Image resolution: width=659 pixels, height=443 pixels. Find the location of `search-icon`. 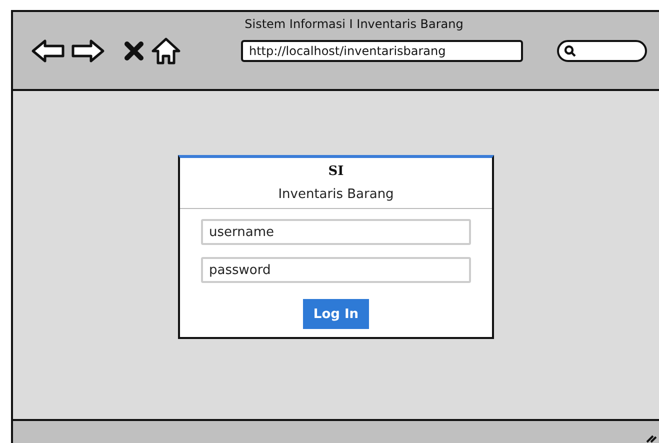

search-icon is located at coordinates (570, 51).